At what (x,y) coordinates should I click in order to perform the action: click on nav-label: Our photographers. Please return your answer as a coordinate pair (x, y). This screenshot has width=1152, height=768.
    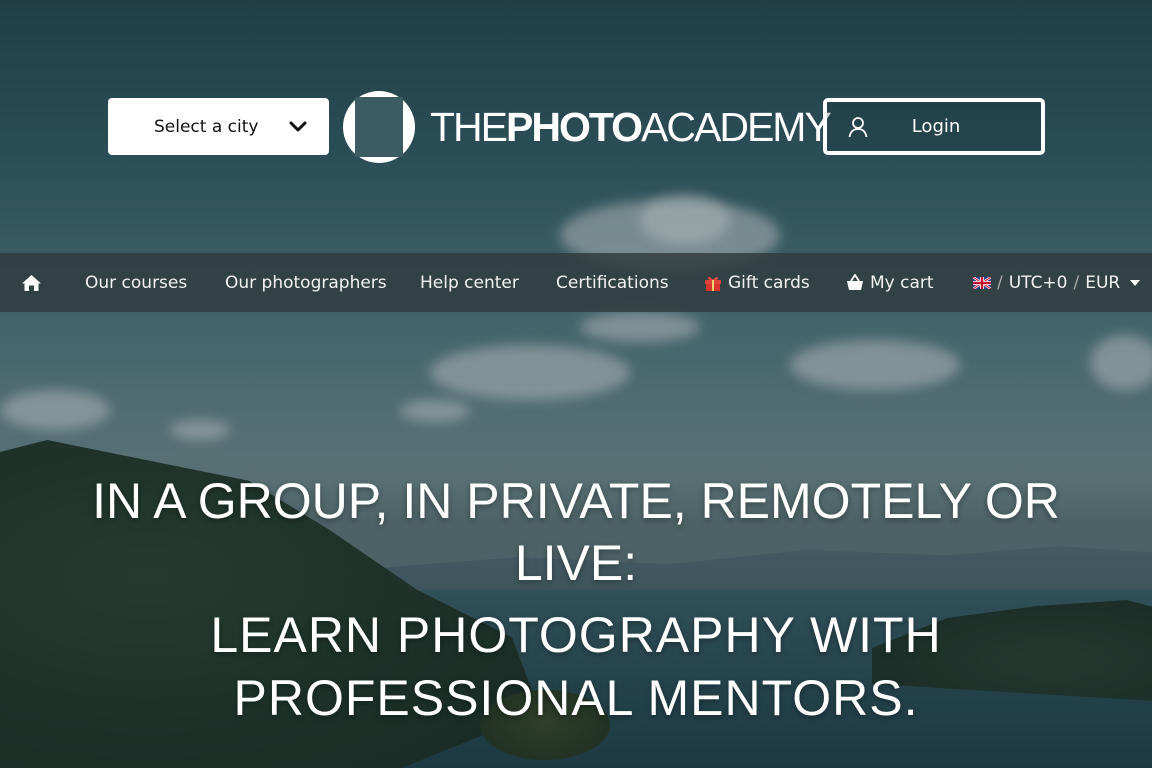
    Looking at the image, I should click on (306, 282).